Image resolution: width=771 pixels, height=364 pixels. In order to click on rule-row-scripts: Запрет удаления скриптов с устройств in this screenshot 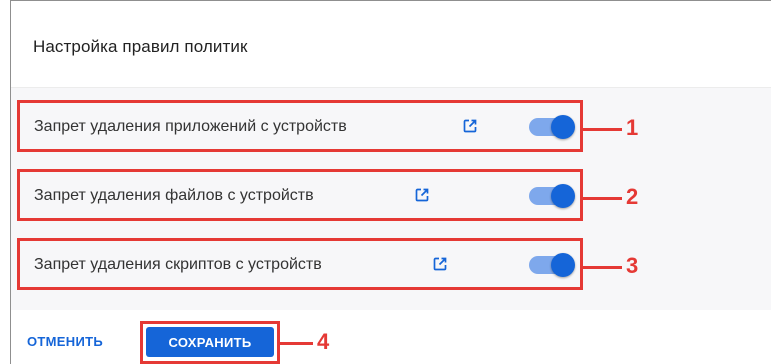, I will do `click(300, 264)`.